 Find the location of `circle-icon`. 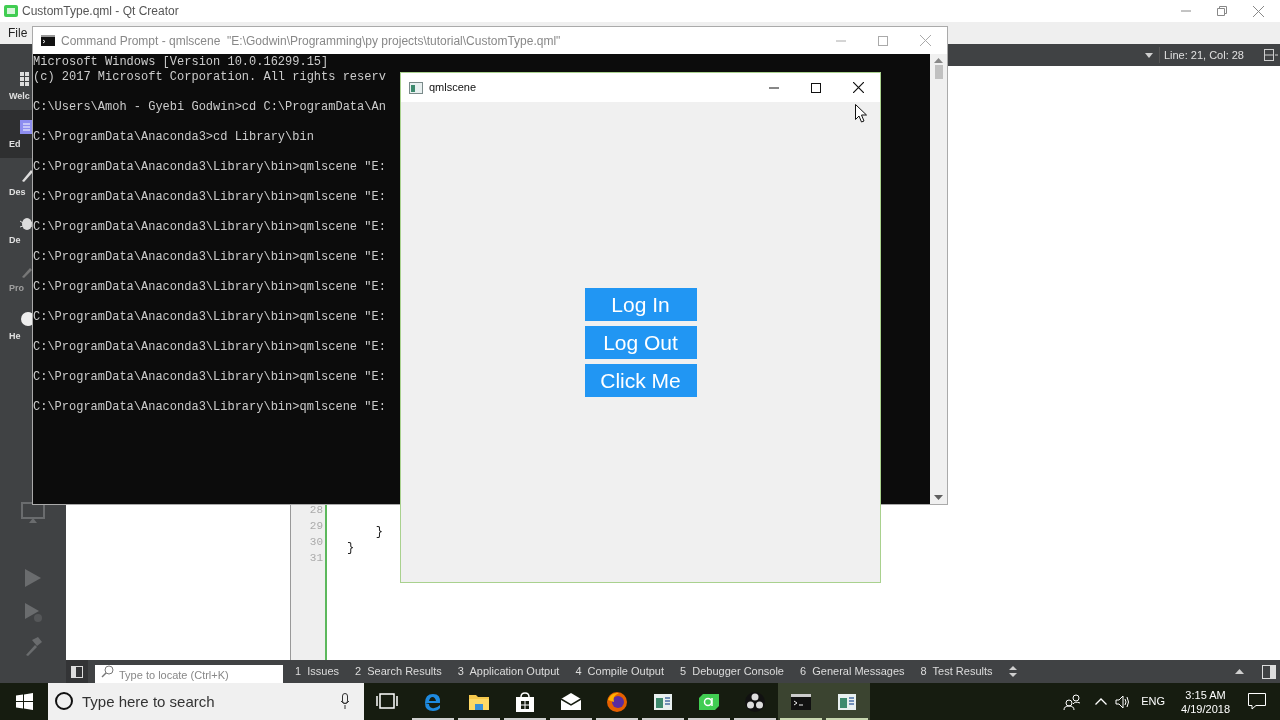

circle-icon is located at coordinates (64, 701).